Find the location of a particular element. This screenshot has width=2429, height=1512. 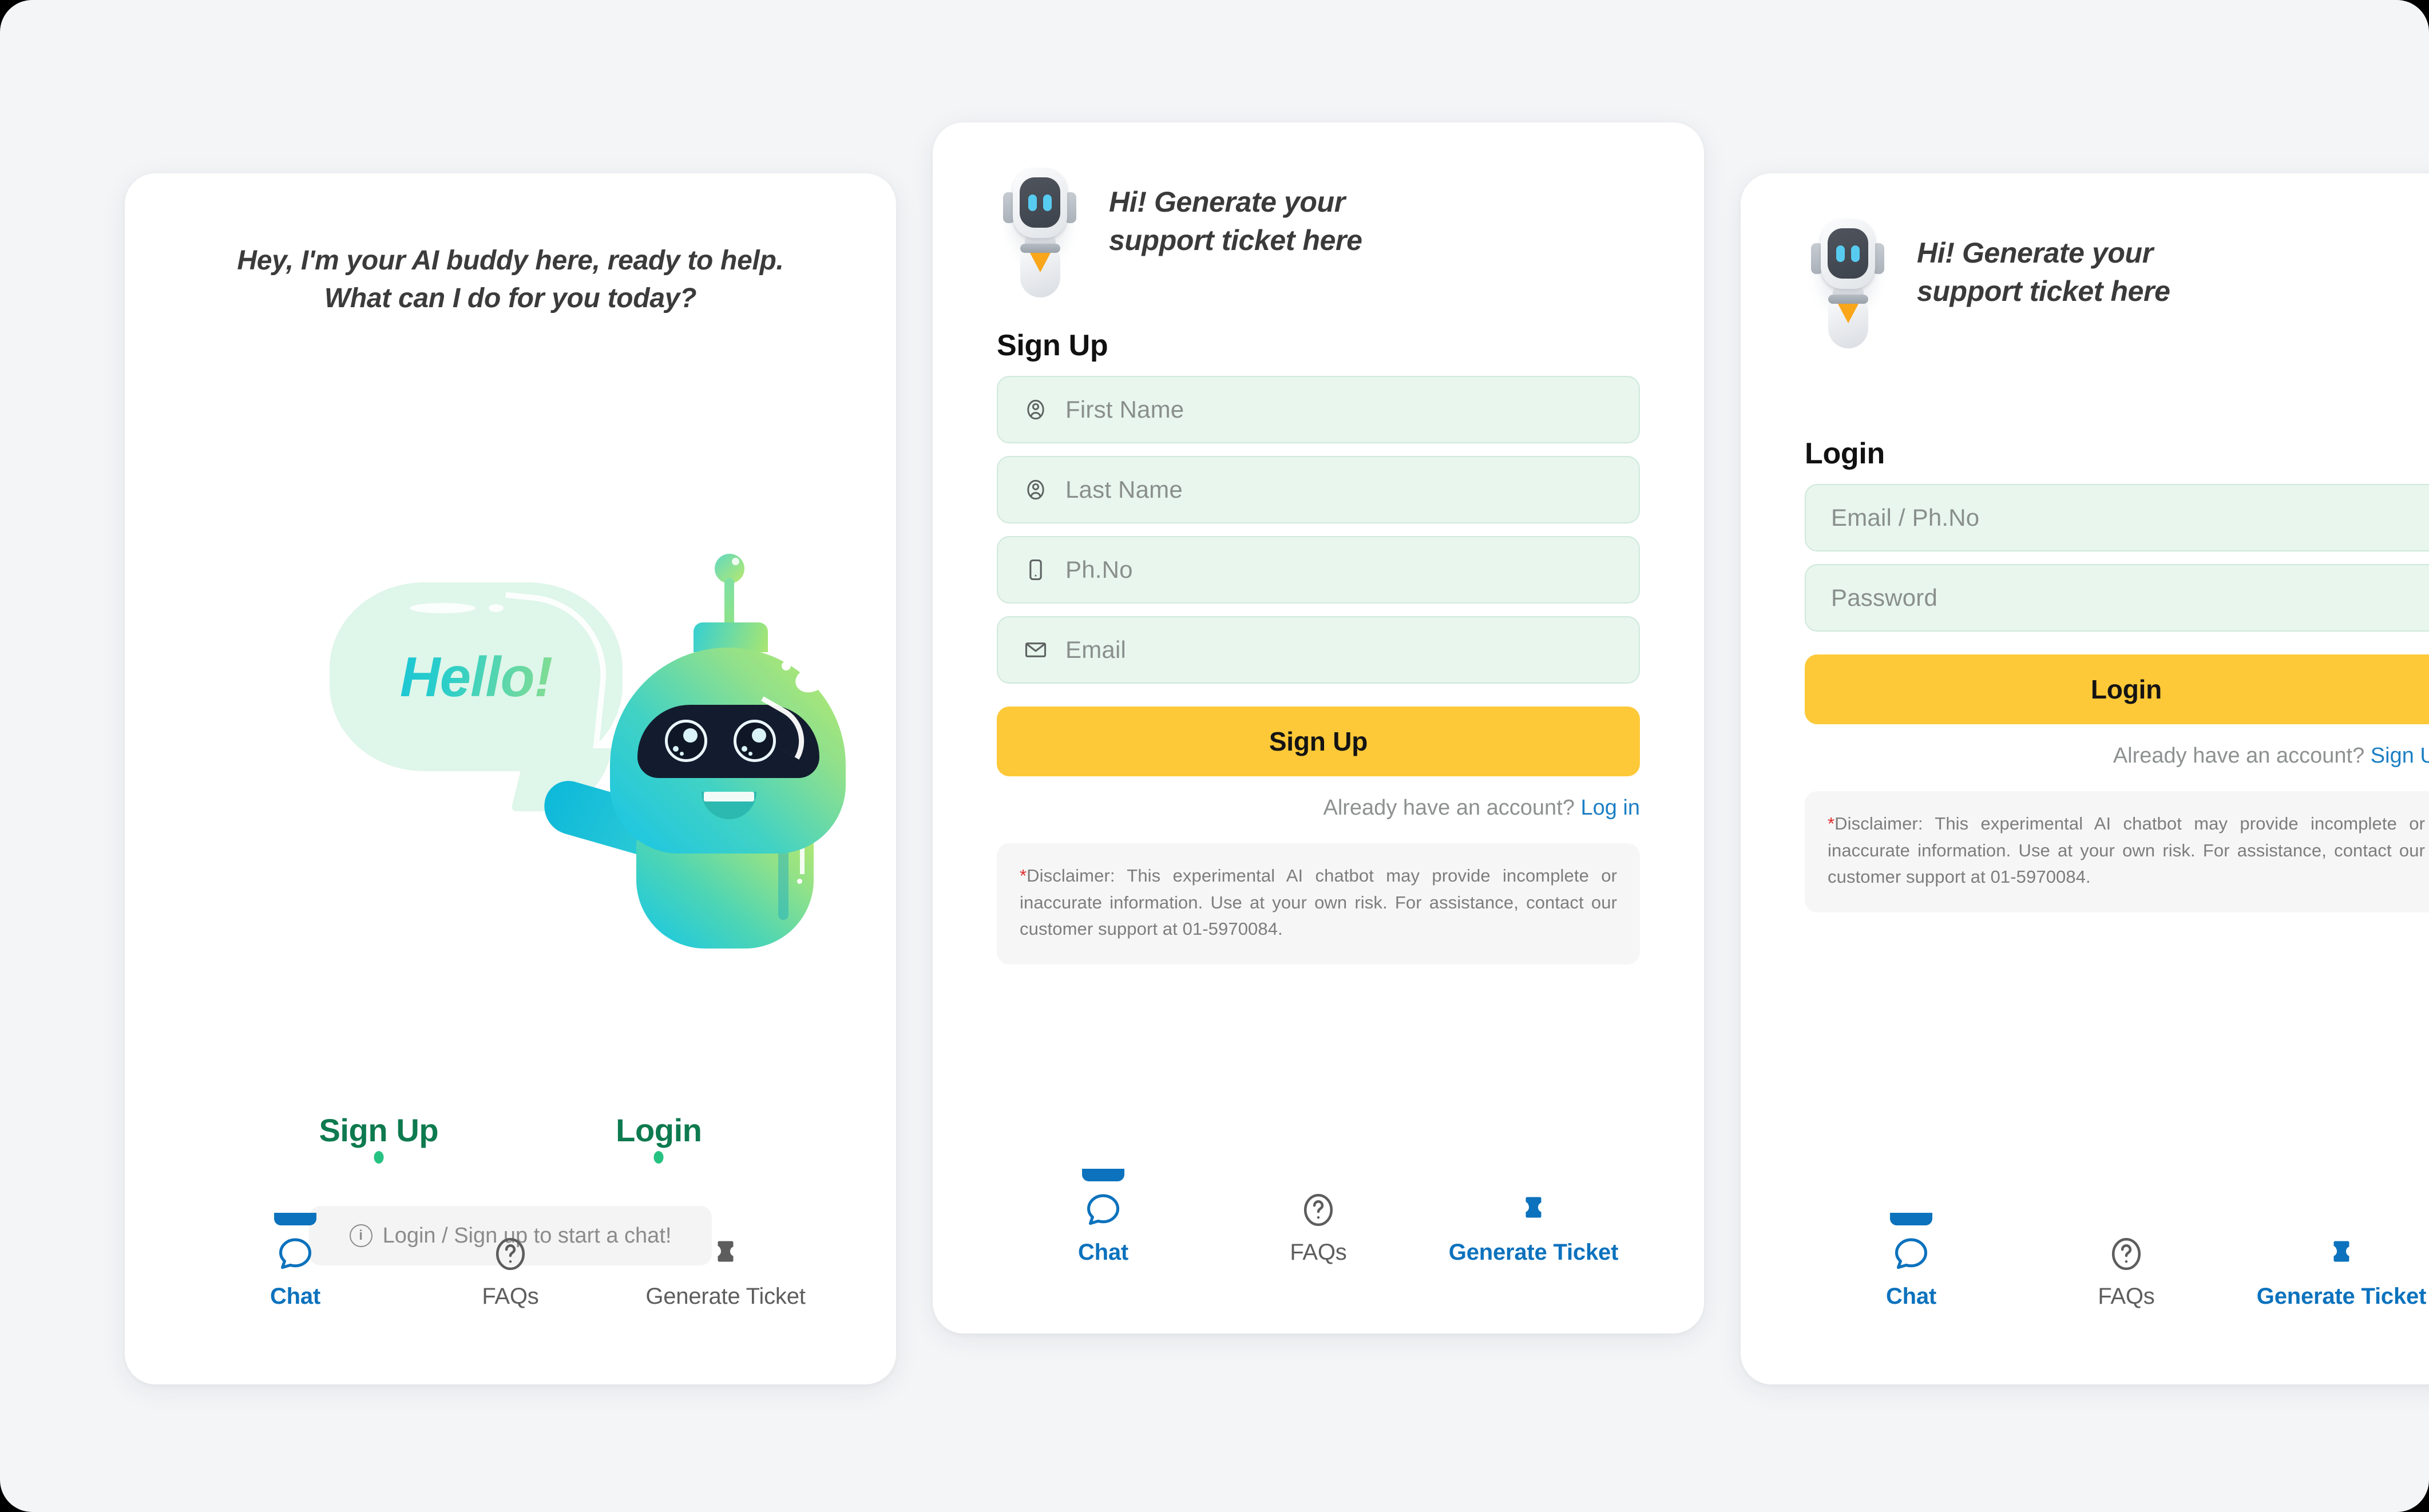

password-placeholder: Password is located at coordinates (1885, 597).